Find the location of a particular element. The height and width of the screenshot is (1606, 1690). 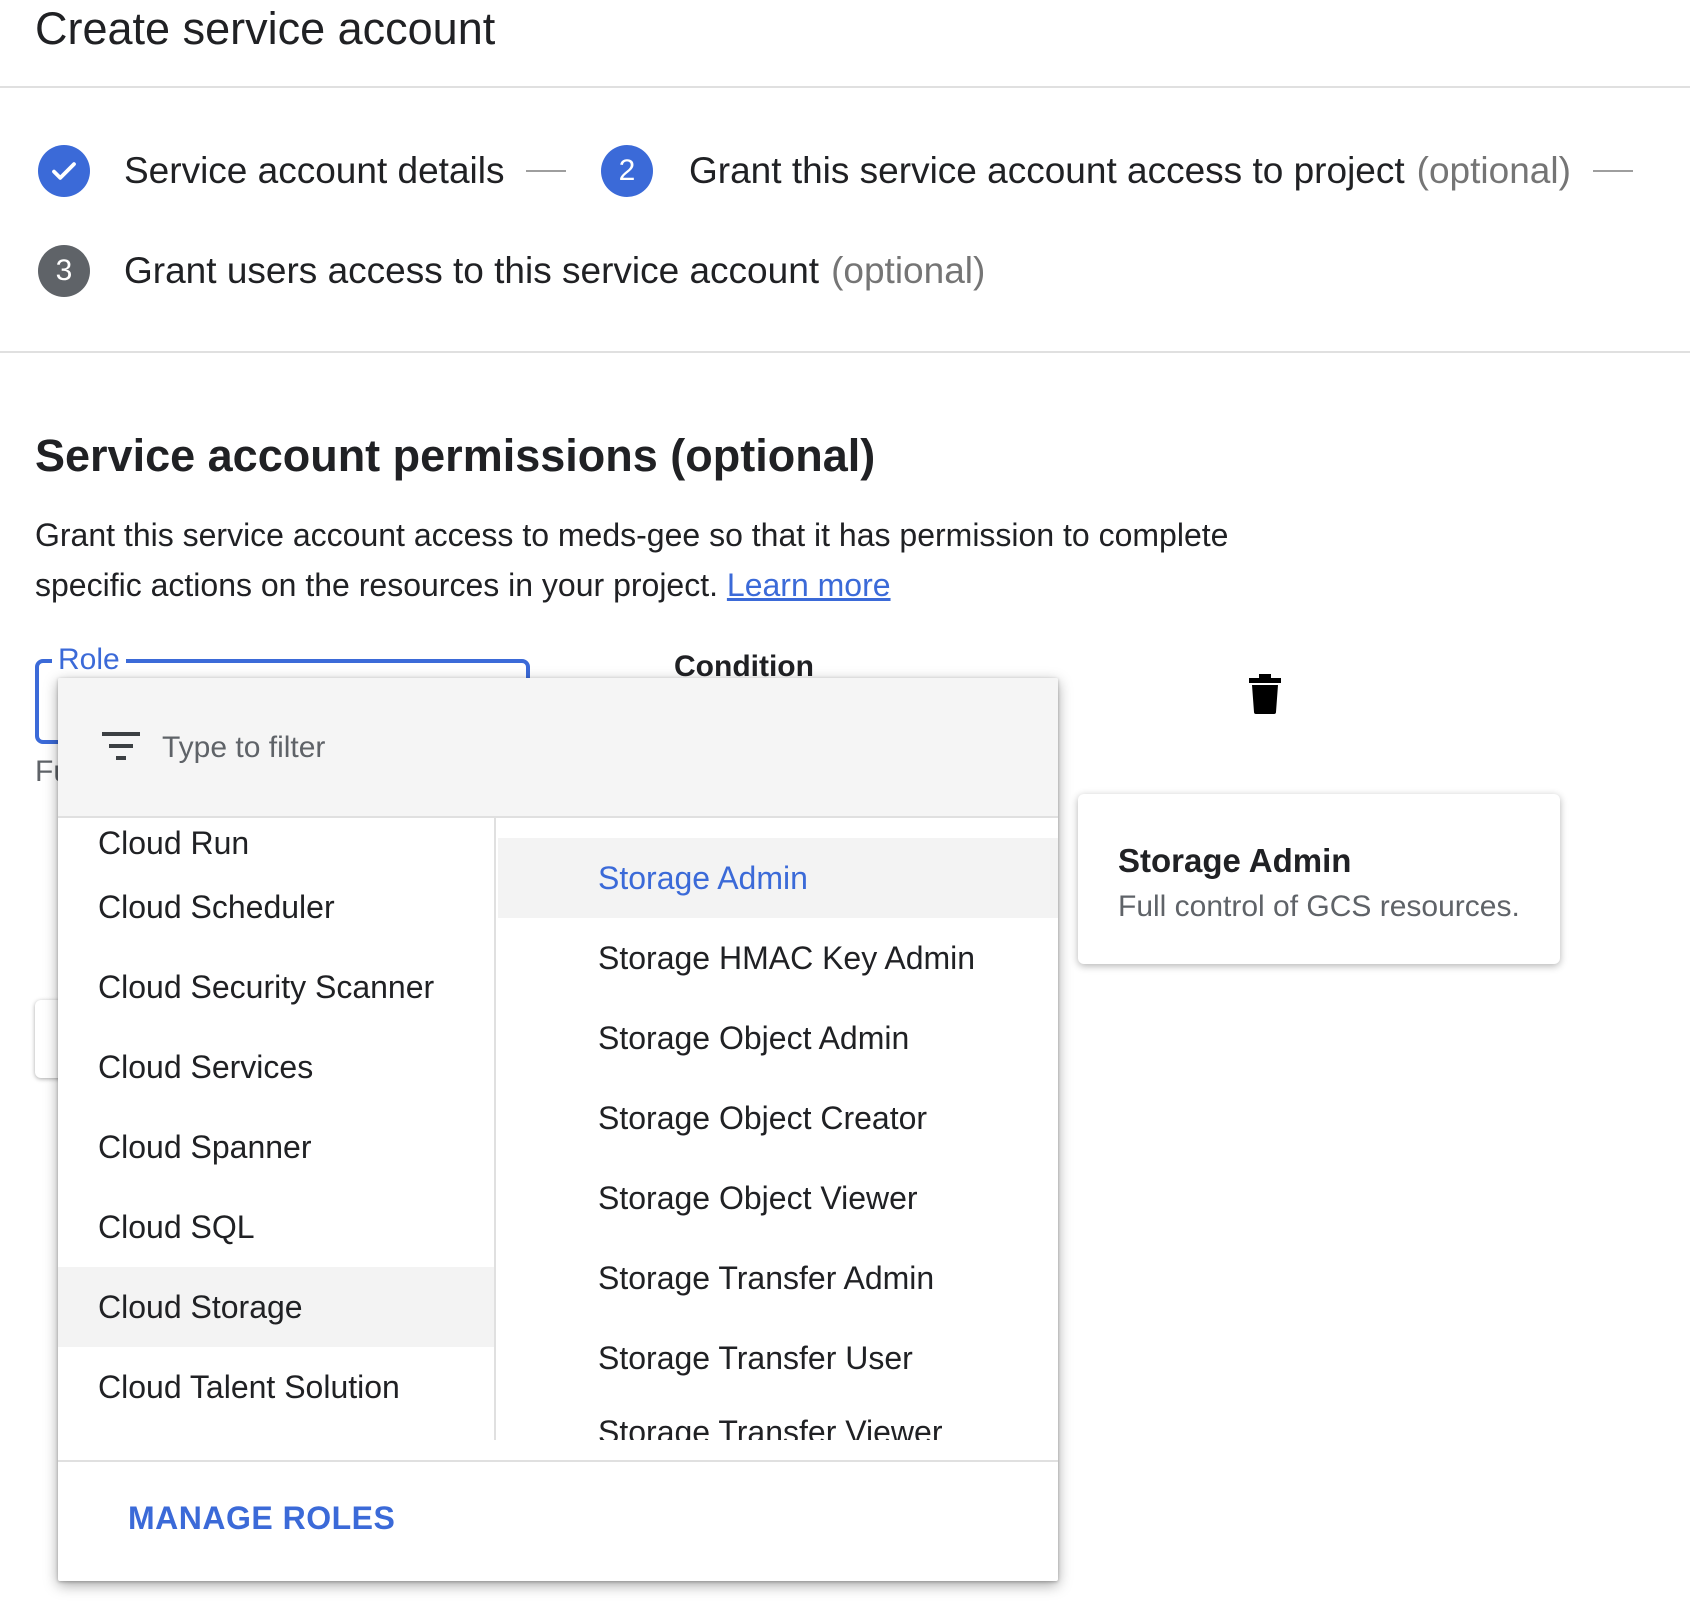

step-2-optional: (optional) is located at coordinates (1493, 170).